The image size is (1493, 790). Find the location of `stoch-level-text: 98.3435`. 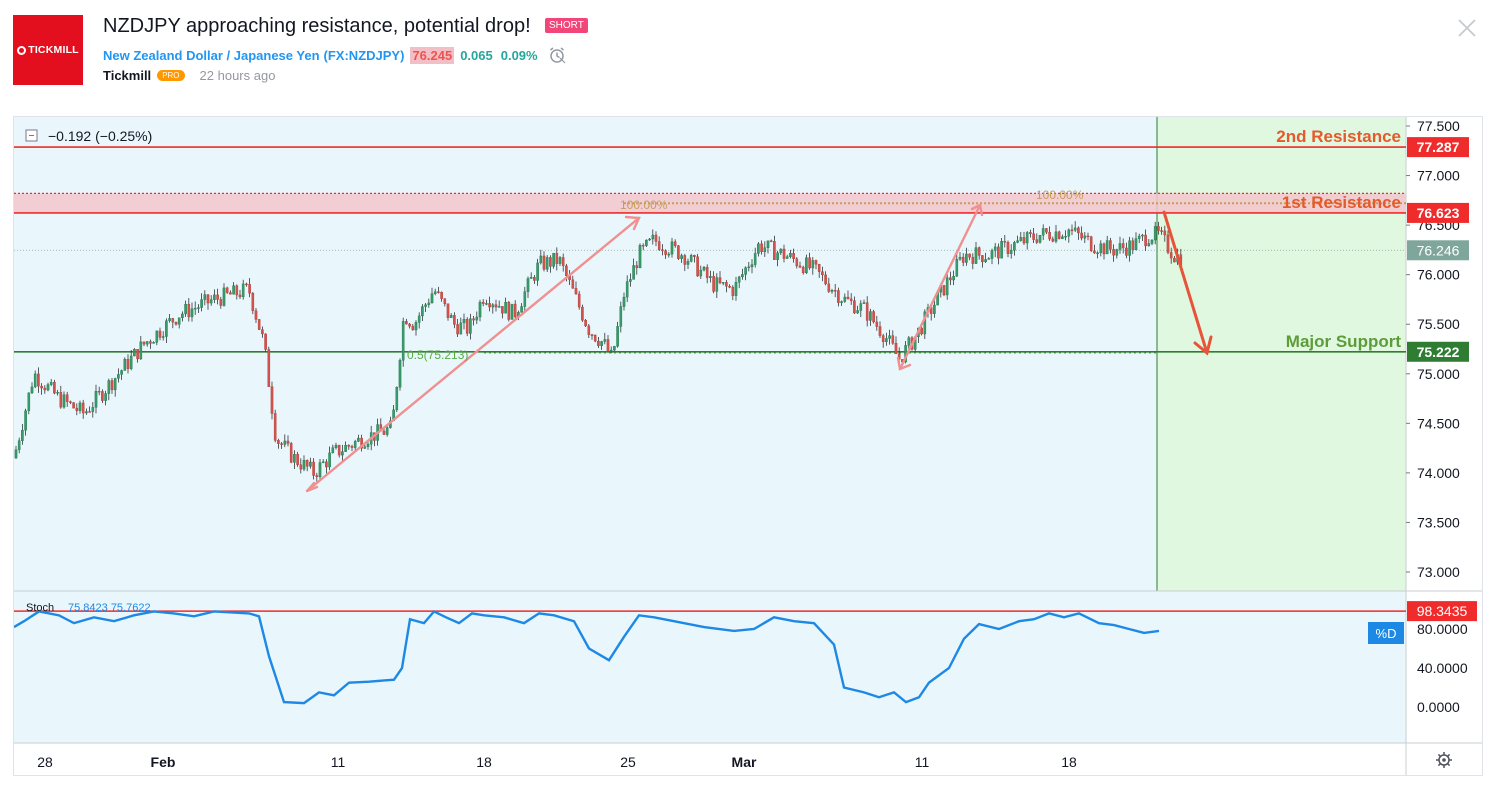

stoch-level-text: 98.3435 is located at coordinates (1442, 611).